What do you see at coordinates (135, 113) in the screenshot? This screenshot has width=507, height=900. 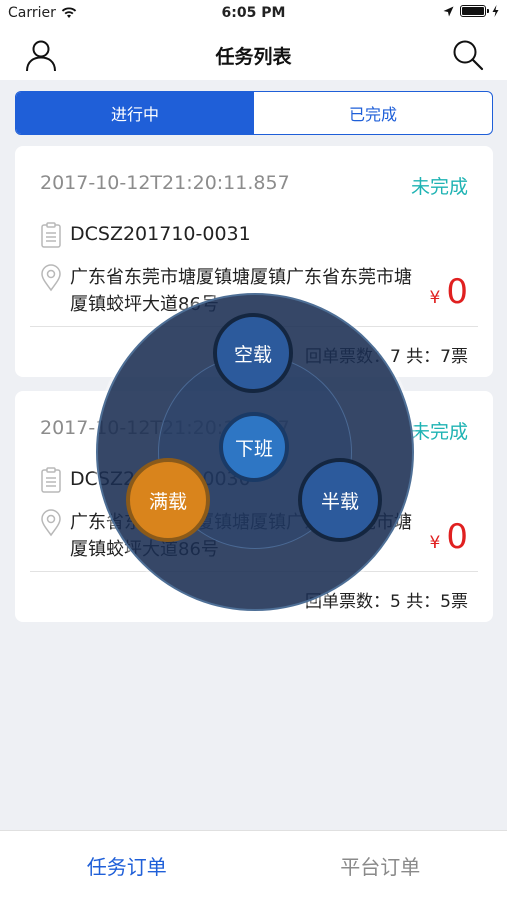 I see `tab-in-progress: 进行中` at bounding box center [135, 113].